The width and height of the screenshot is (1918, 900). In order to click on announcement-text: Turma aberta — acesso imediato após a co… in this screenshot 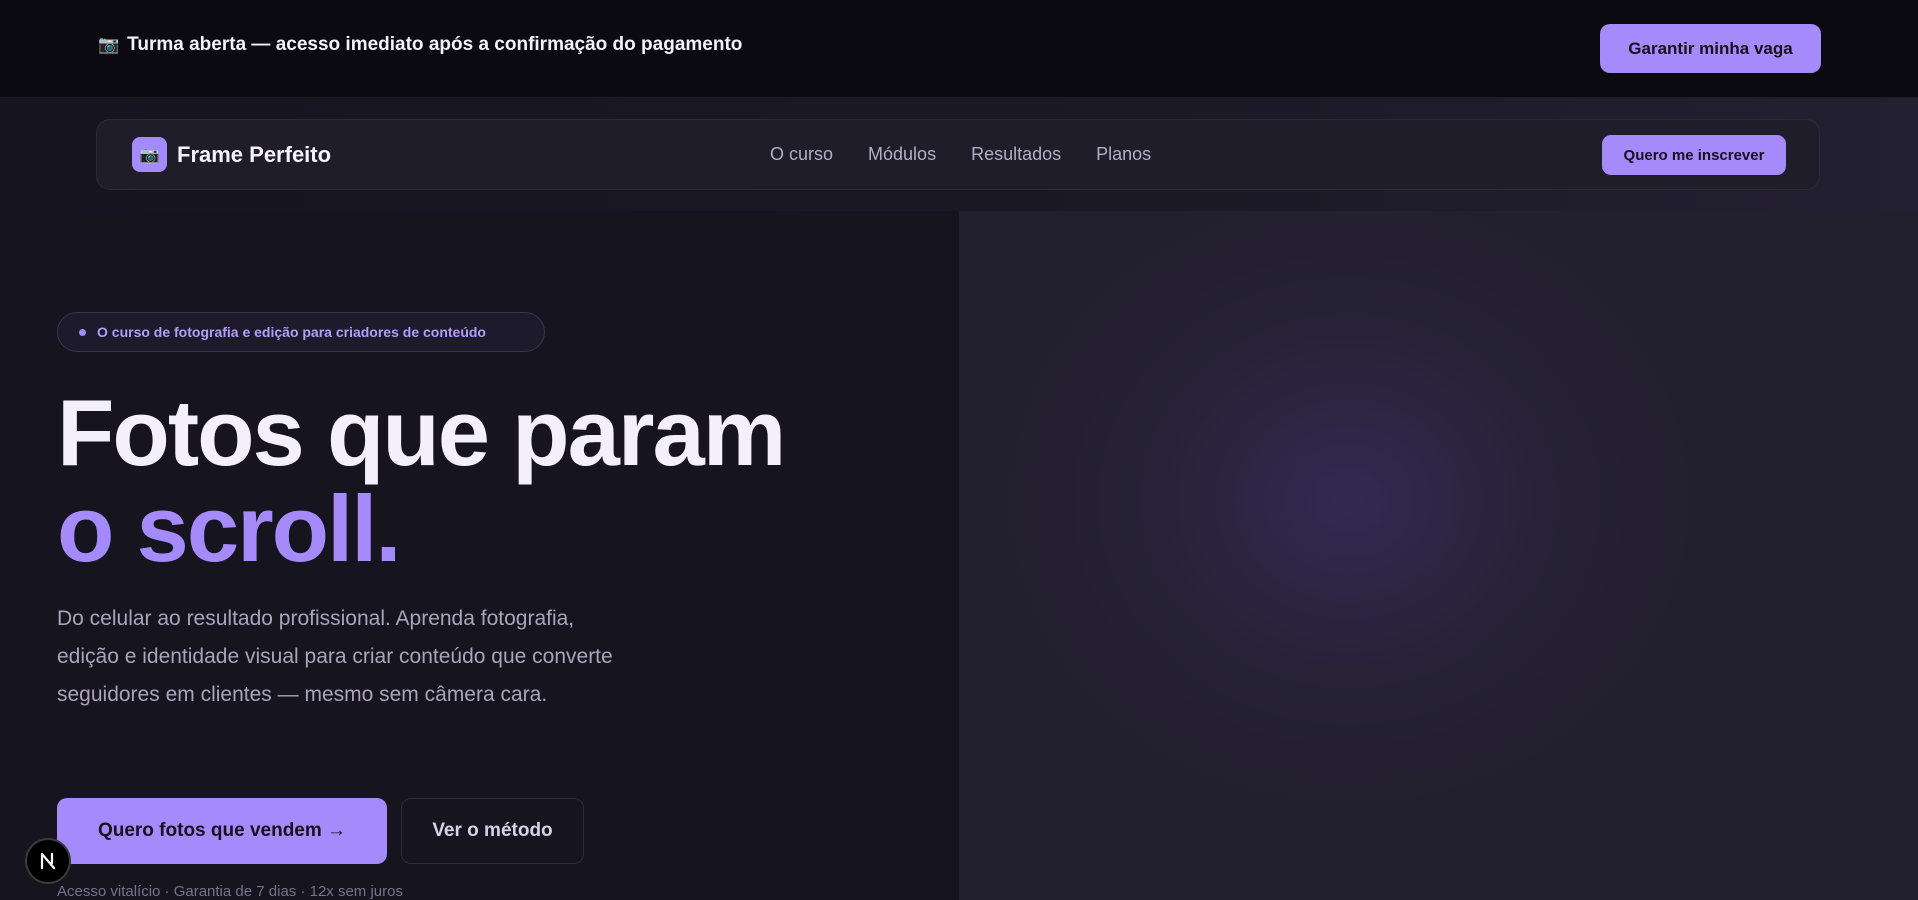, I will do `click(435, 44)`.